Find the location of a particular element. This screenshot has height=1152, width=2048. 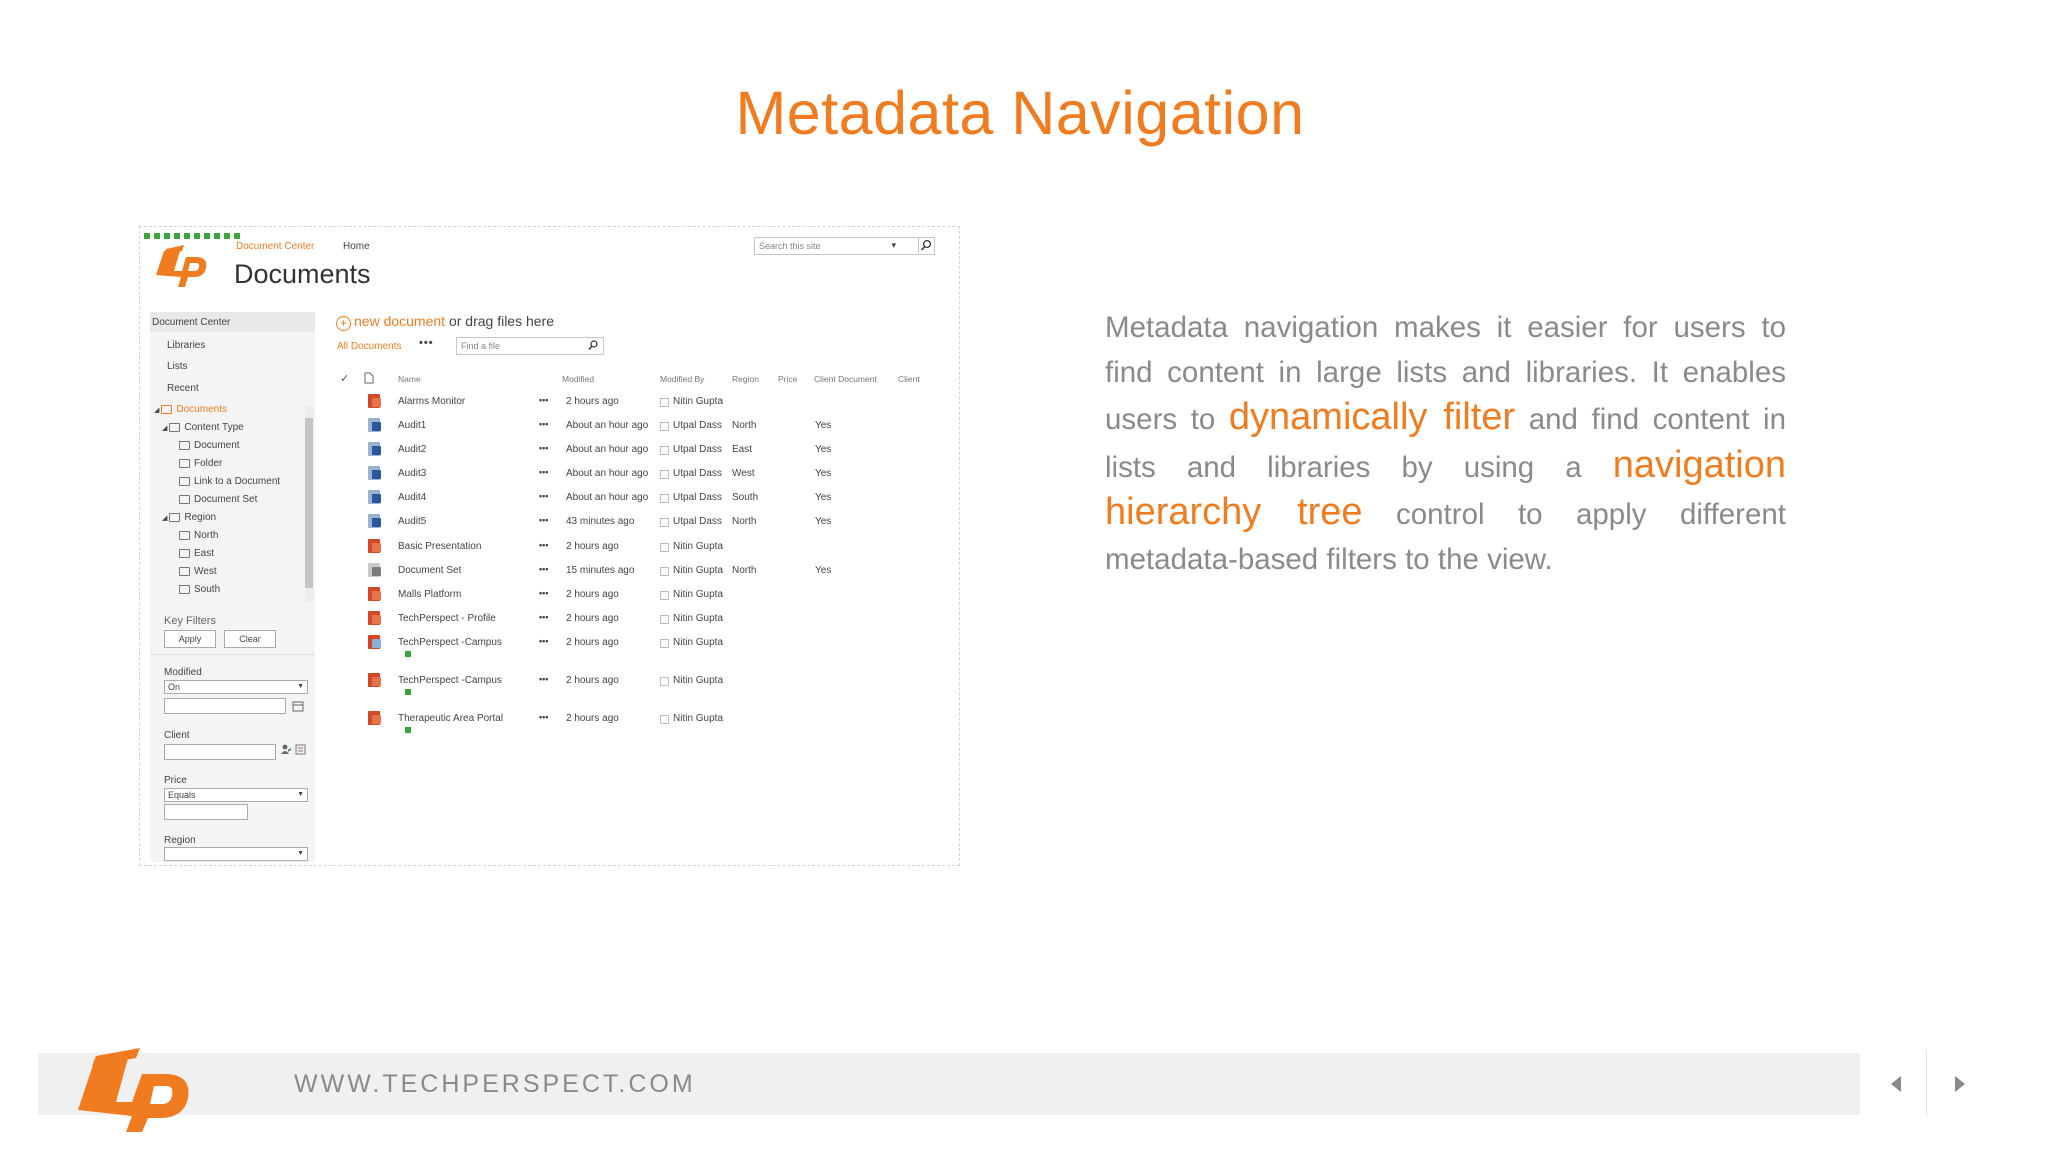

row-name: Audit2 is located at coordinates (412, 449).